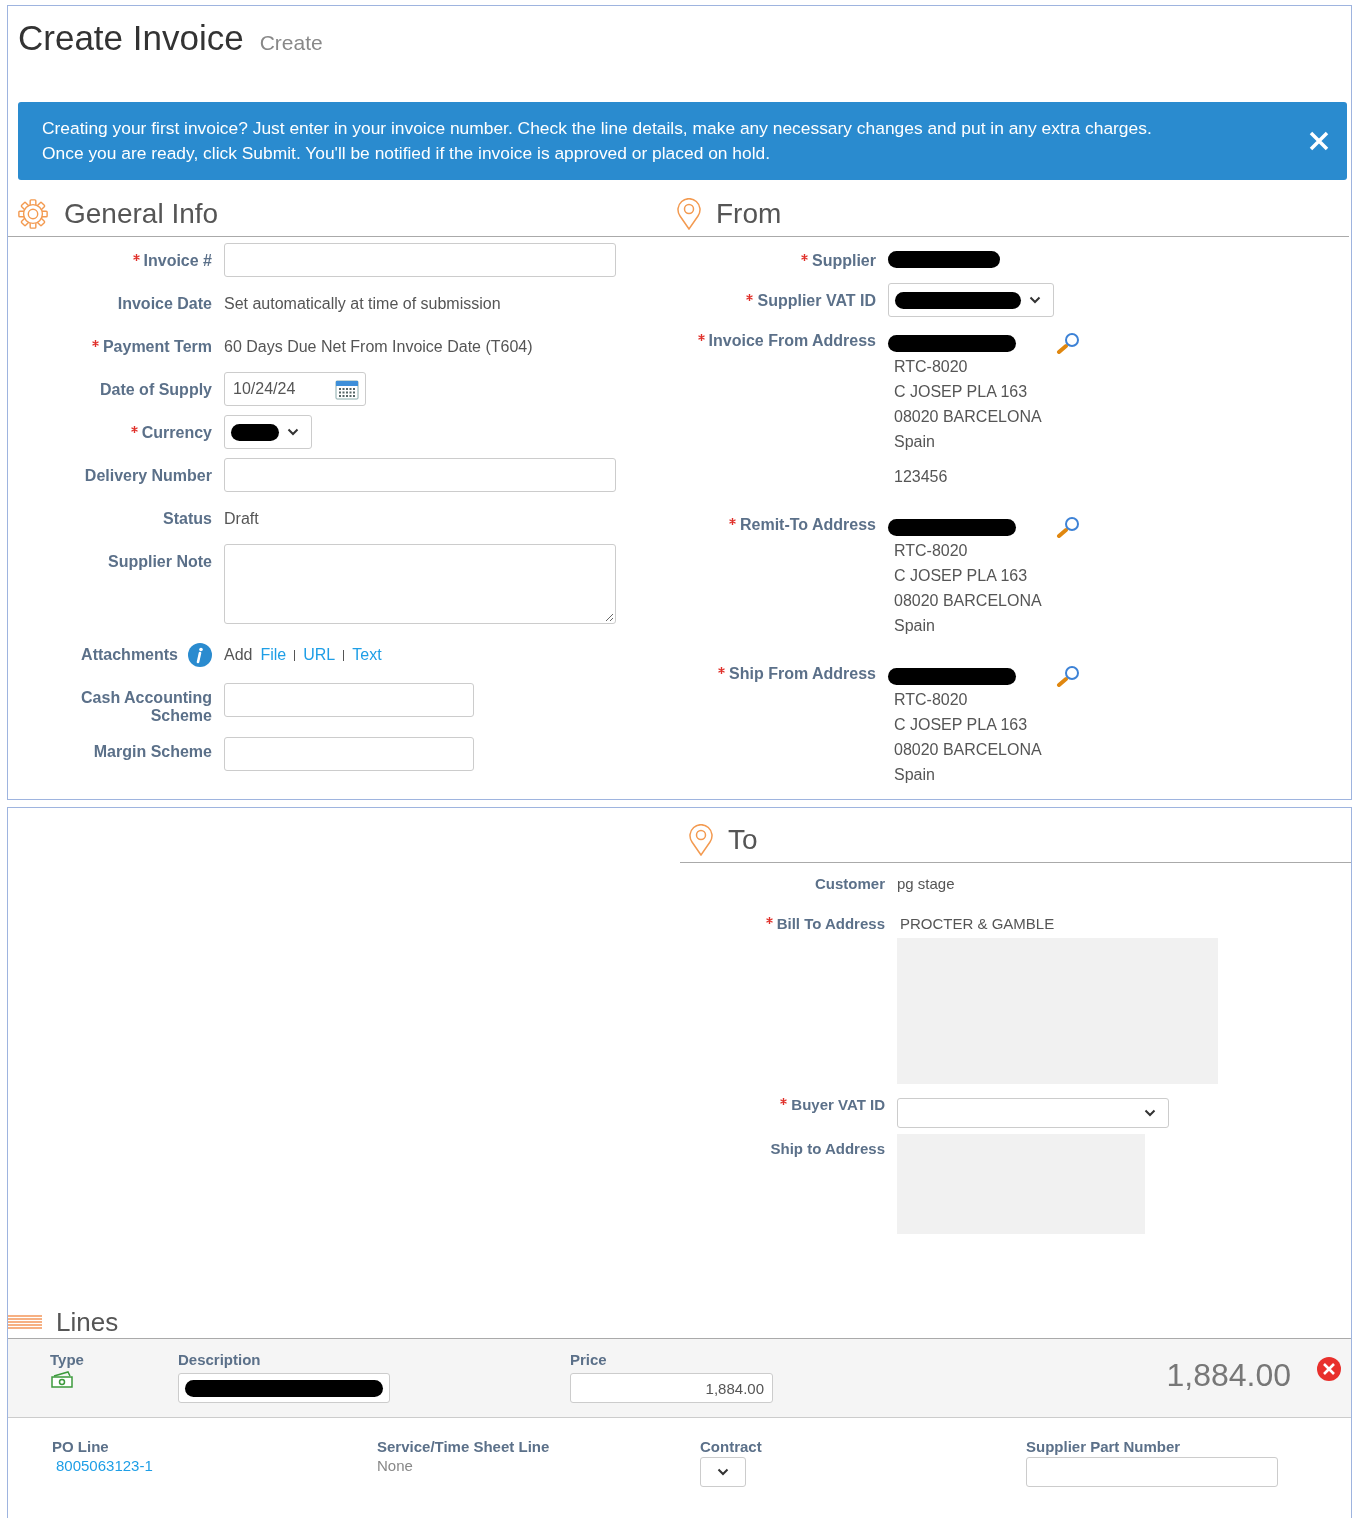  What do you see at coordinates (146, 707) in the screenshot?
I see `field-label: Cash Accounting Scheme` at bounding box center [146, 707].